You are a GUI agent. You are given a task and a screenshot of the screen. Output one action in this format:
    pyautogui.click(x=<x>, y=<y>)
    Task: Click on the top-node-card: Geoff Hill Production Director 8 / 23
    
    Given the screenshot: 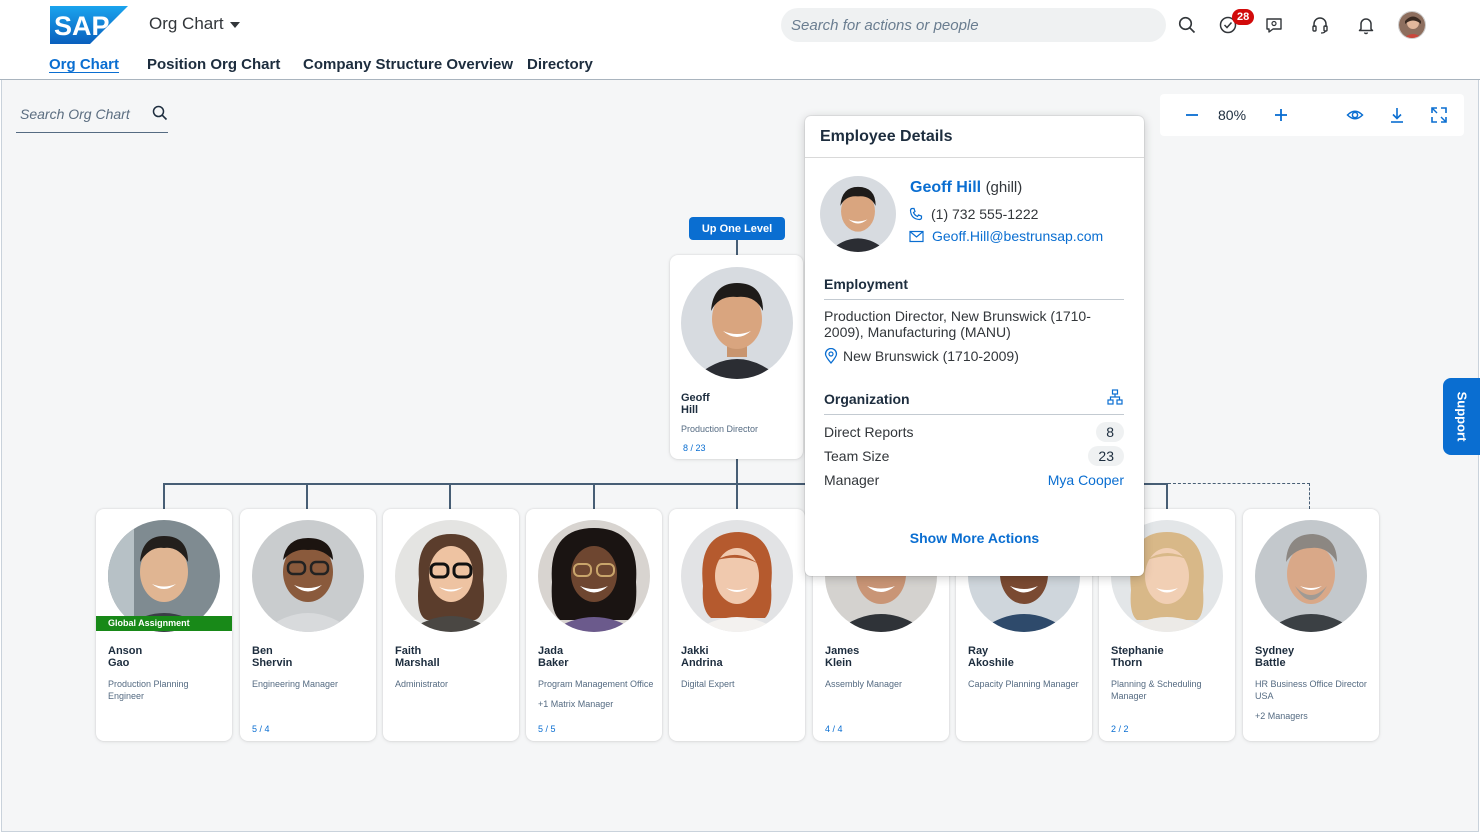 What is the action you would take?
    pyautogui.click(x=736, y=357)
    